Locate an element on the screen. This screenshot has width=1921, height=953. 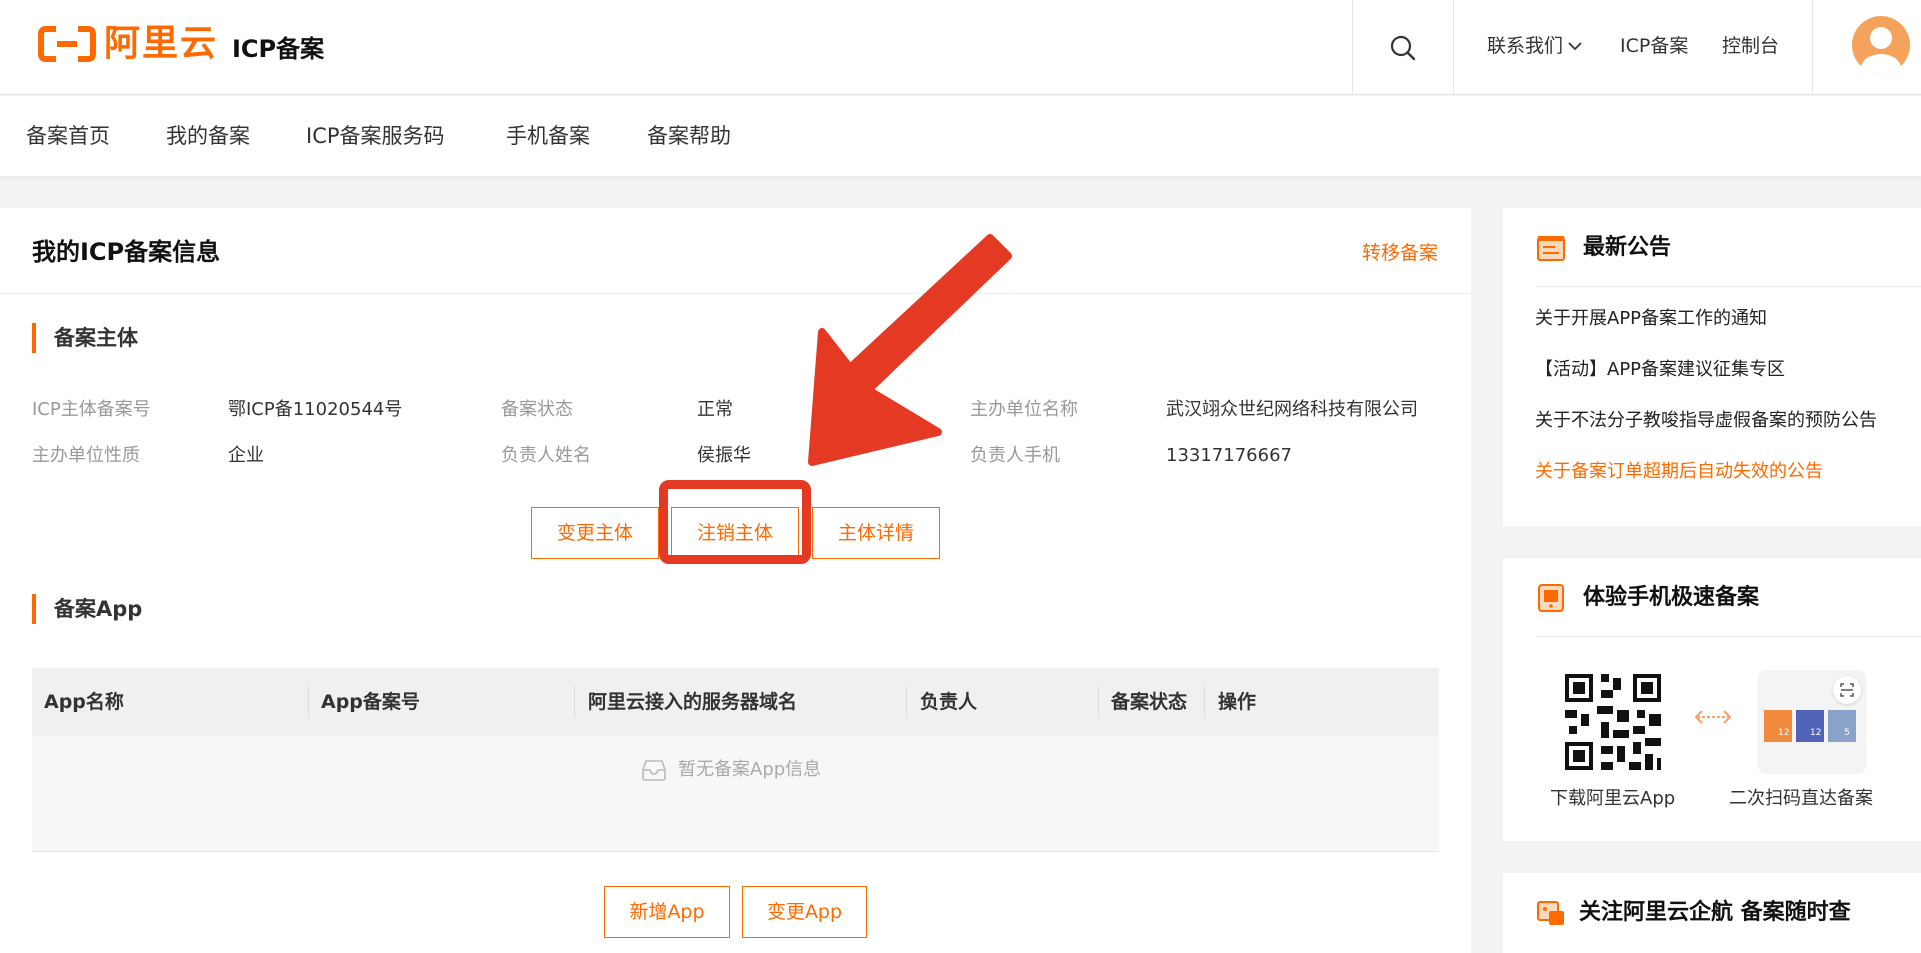
change-app-button: 变更App is located at coordinates (804, 912).